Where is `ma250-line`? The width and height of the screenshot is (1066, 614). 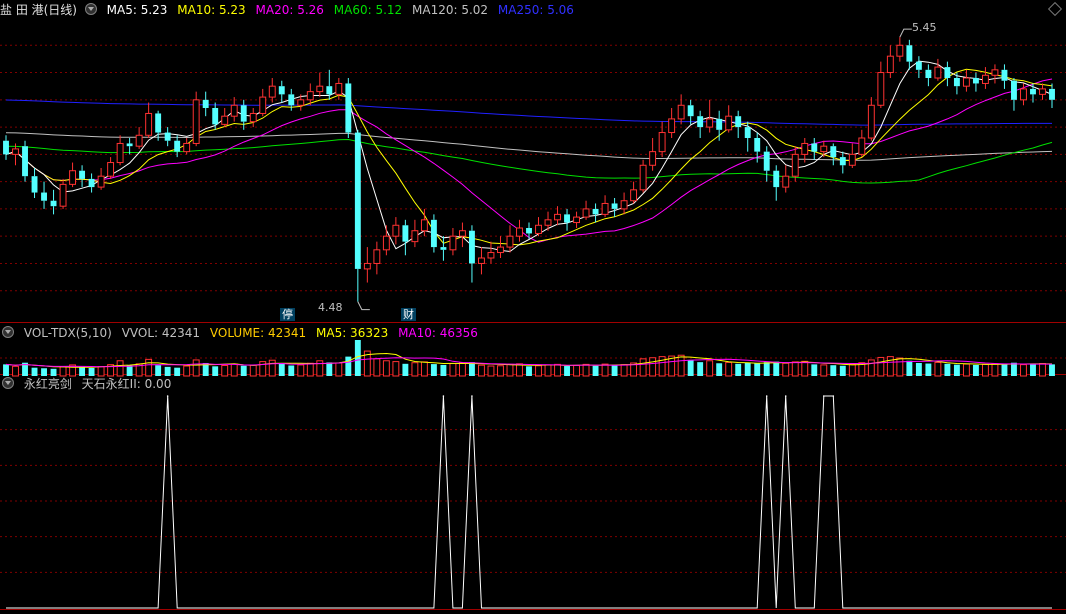
ma250-line is located at coordinates (528, 112).